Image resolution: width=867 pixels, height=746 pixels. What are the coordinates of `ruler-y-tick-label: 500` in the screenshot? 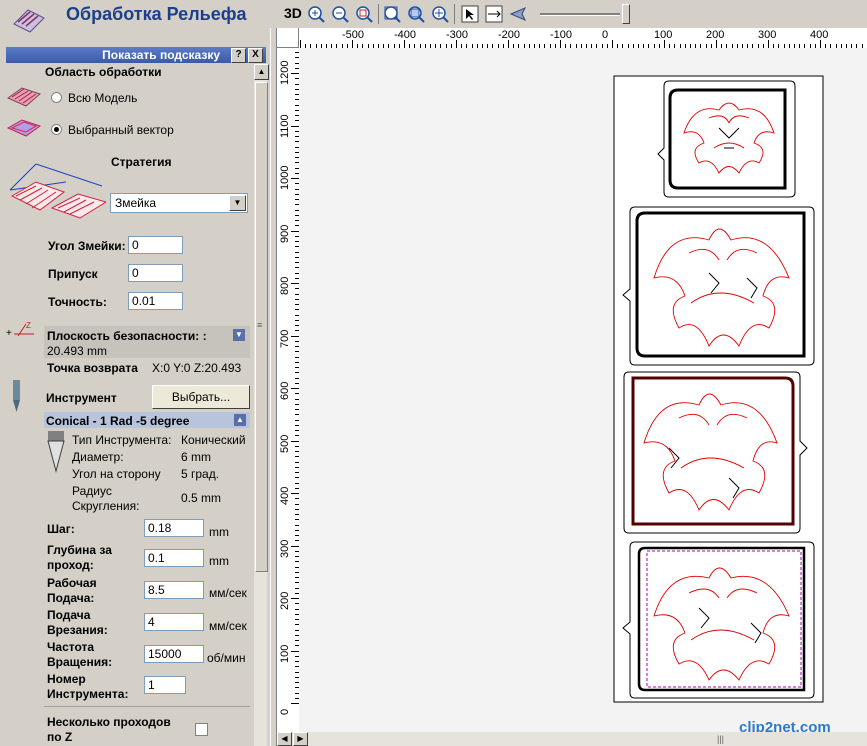 It's located at (285, 443).